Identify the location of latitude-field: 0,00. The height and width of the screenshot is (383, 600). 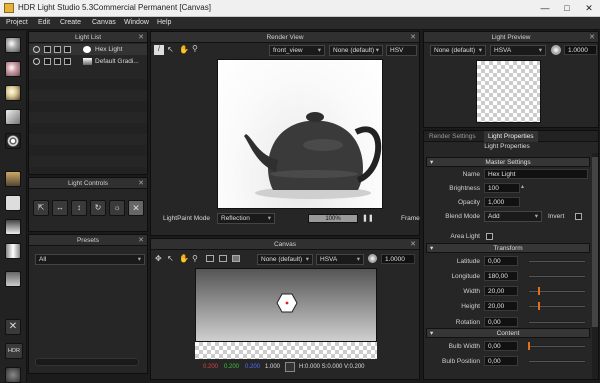
(501, 261).